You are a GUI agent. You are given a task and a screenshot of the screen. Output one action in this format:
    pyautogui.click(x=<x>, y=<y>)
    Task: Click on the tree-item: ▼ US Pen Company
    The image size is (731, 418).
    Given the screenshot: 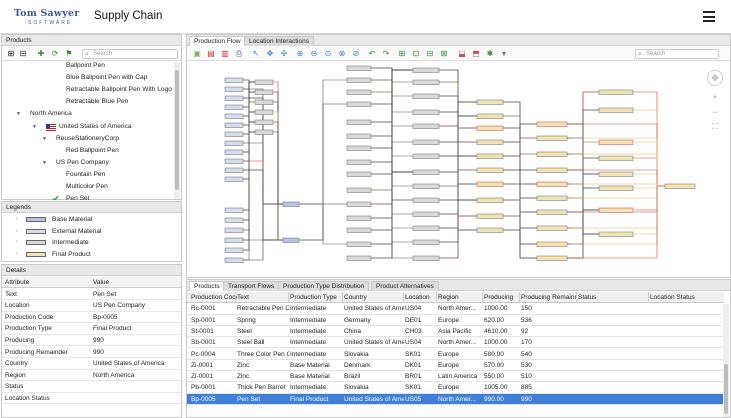 What is the action you would take?
    pyautogui.click(x=88, y=163)
    